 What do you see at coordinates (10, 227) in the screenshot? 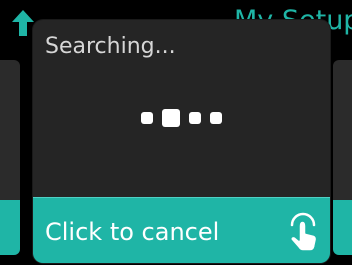
I see `background-card-left-footer` at bounding box center [10, 227].